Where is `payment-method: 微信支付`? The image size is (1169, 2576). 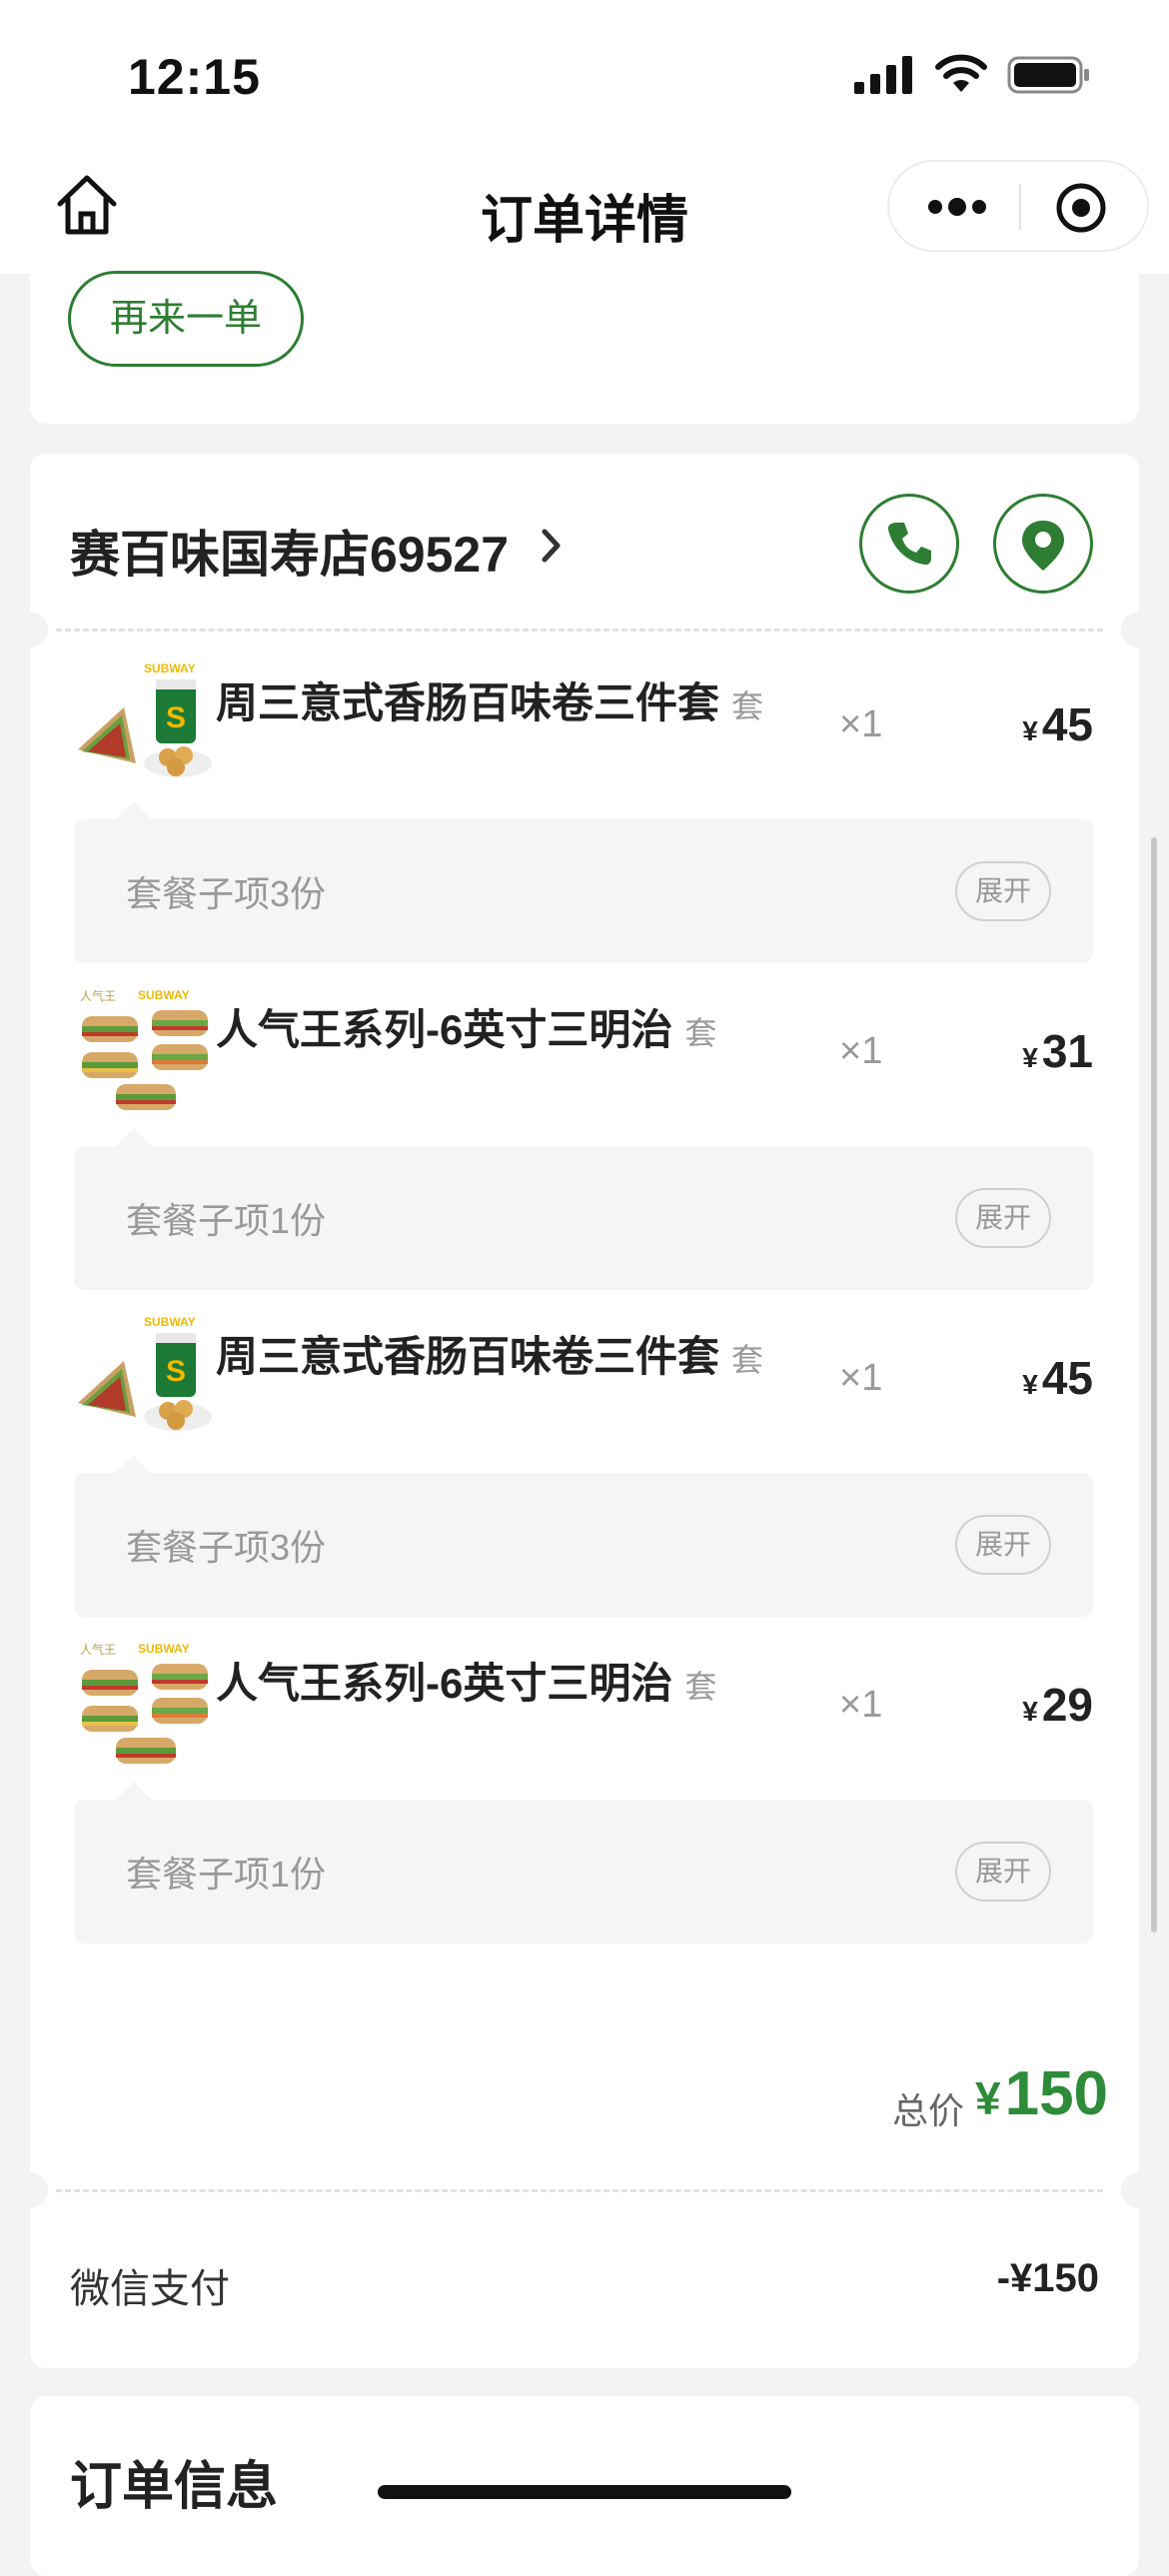 payment-method: 微信支付 is located at coordinates (150, 2289).